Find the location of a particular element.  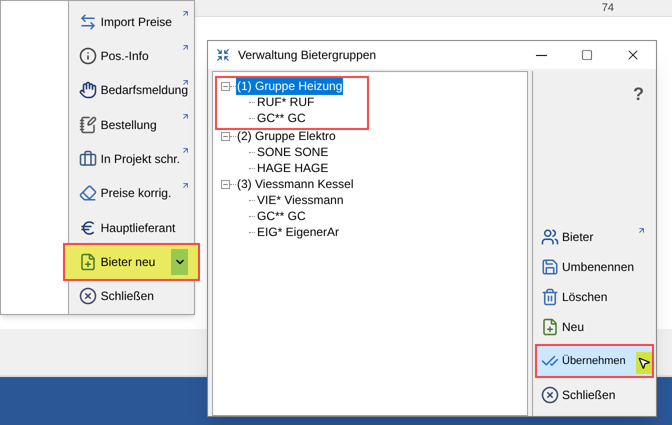

action-button: Bieter is located at coordinates (594, 237).